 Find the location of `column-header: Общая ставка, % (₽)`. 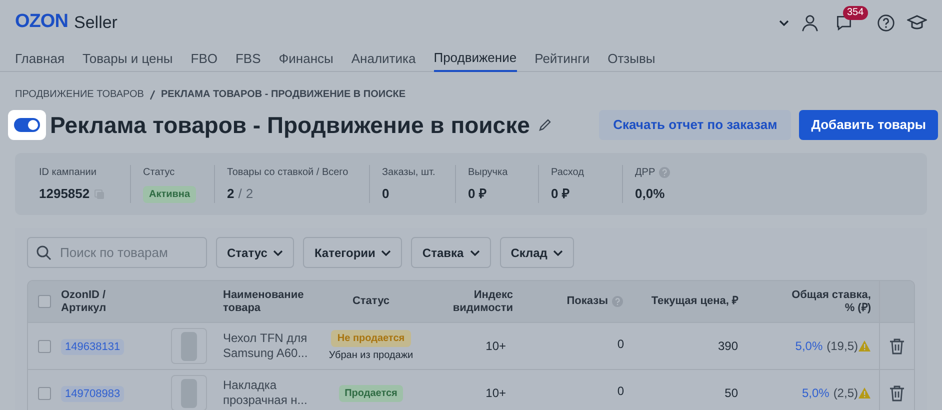

column-header: Общая ставка, % (₽) is located at coordinates (830, 301).